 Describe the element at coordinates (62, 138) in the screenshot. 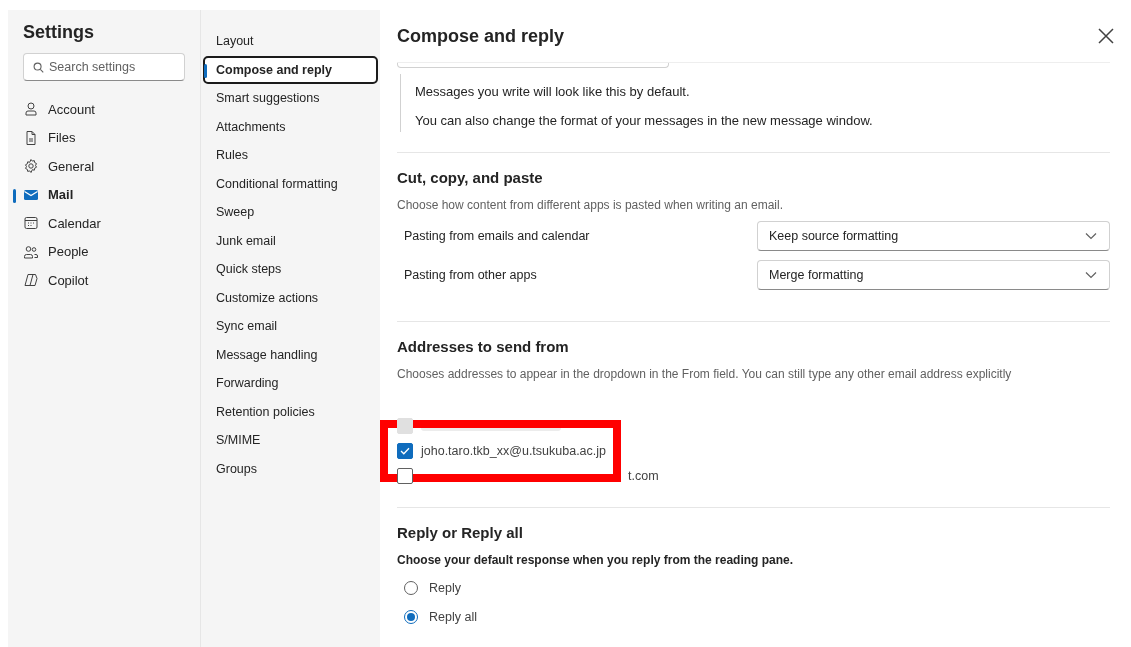

I see `sidebar-item-label: Files` at that location.